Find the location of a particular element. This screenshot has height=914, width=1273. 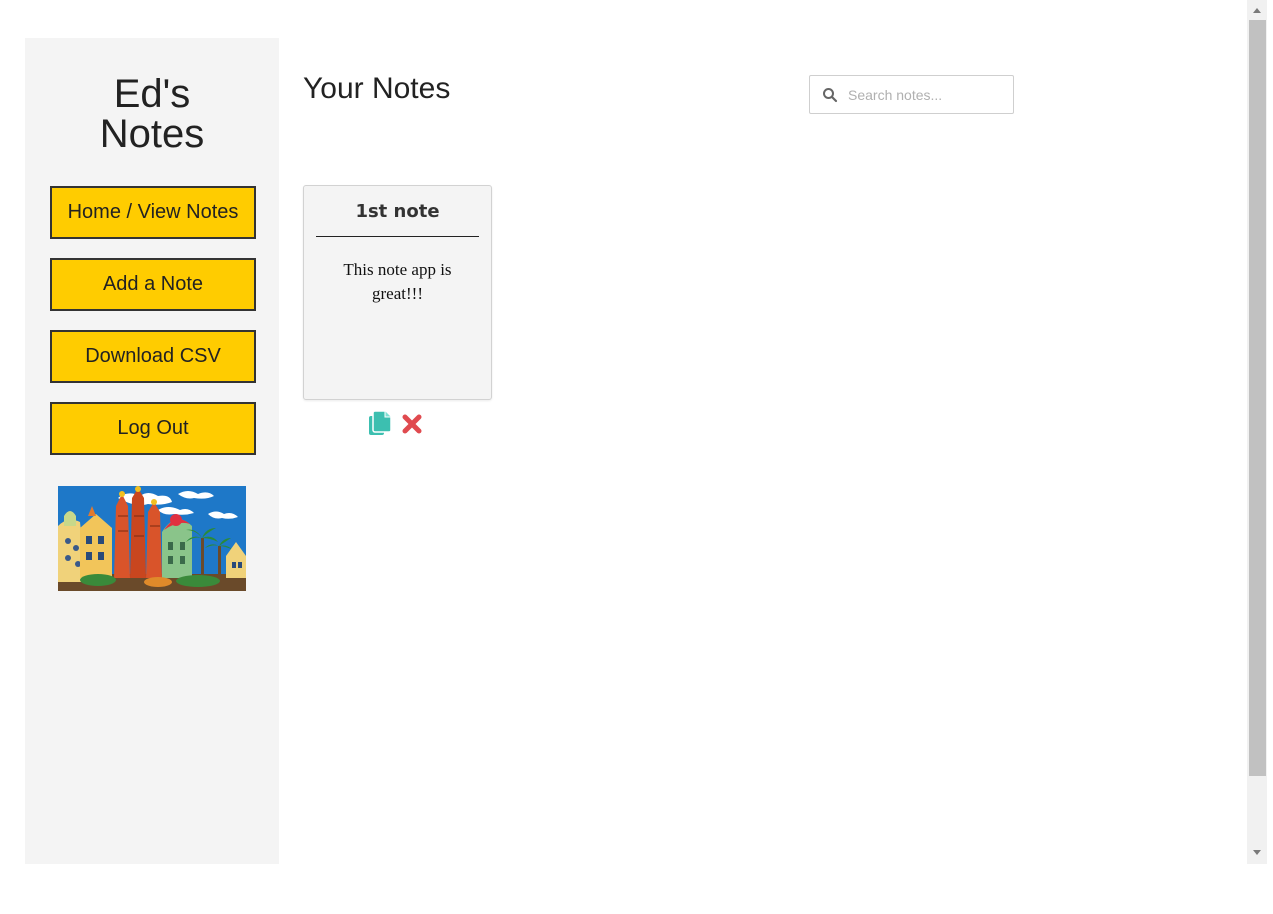

page-title: Your Notes is located at coordinates (377, 88).